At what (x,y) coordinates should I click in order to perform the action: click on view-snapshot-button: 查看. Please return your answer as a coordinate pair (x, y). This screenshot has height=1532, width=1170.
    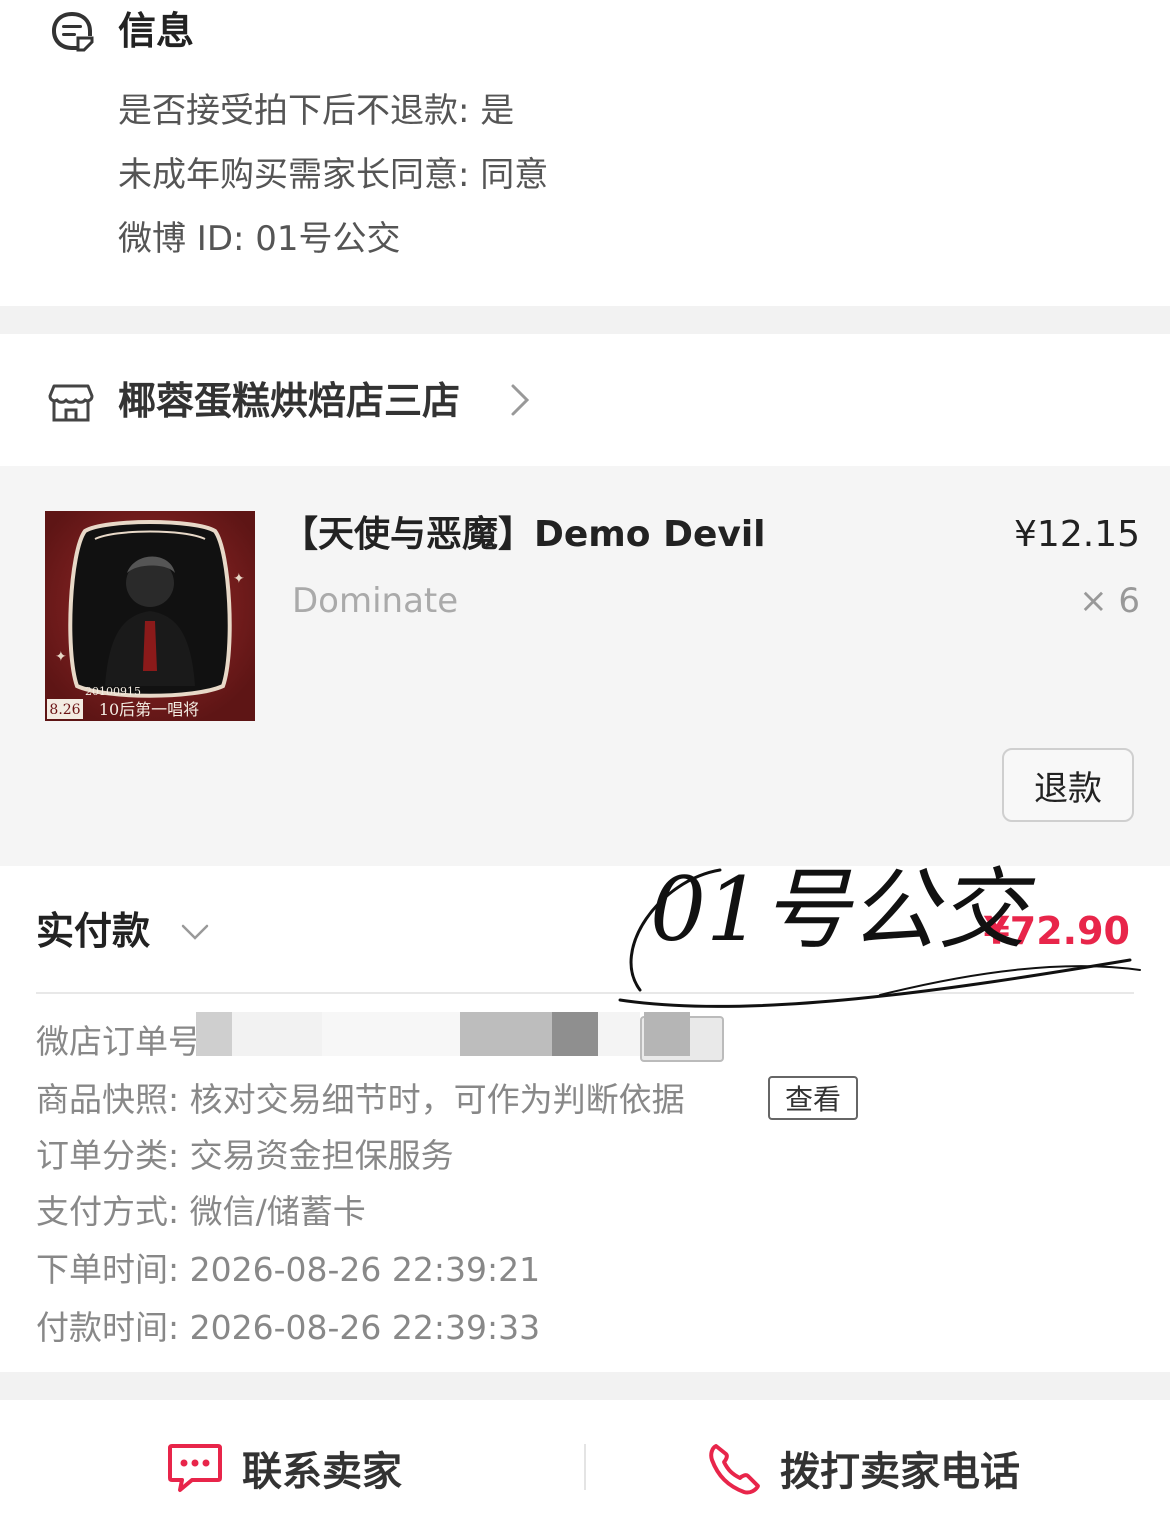
    Looking at the image, I should click on (813, 1098).